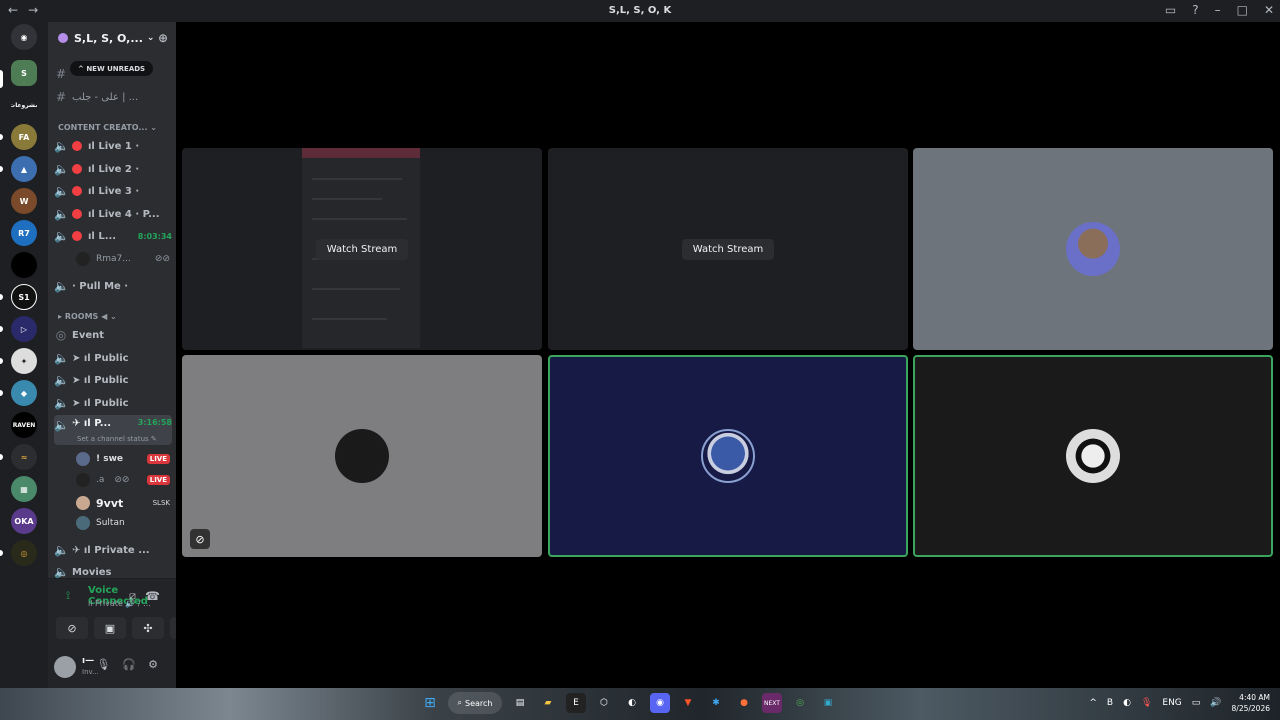  Describe the element at coordinates (152, 596) in the screenshot. I see `disconnect-icon: ☎` at that location.